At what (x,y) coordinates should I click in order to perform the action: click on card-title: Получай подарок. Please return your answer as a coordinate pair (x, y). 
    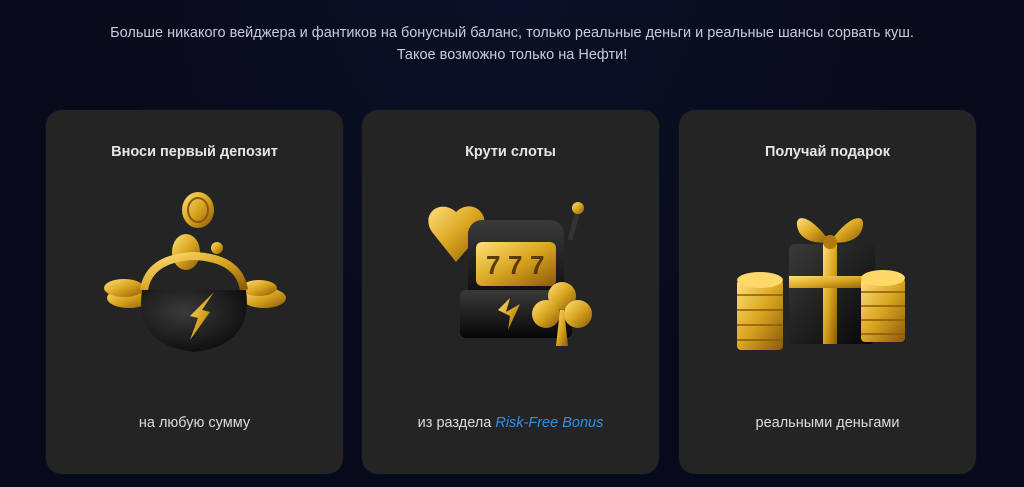
    Looking at the image, I should click on (827, 152).